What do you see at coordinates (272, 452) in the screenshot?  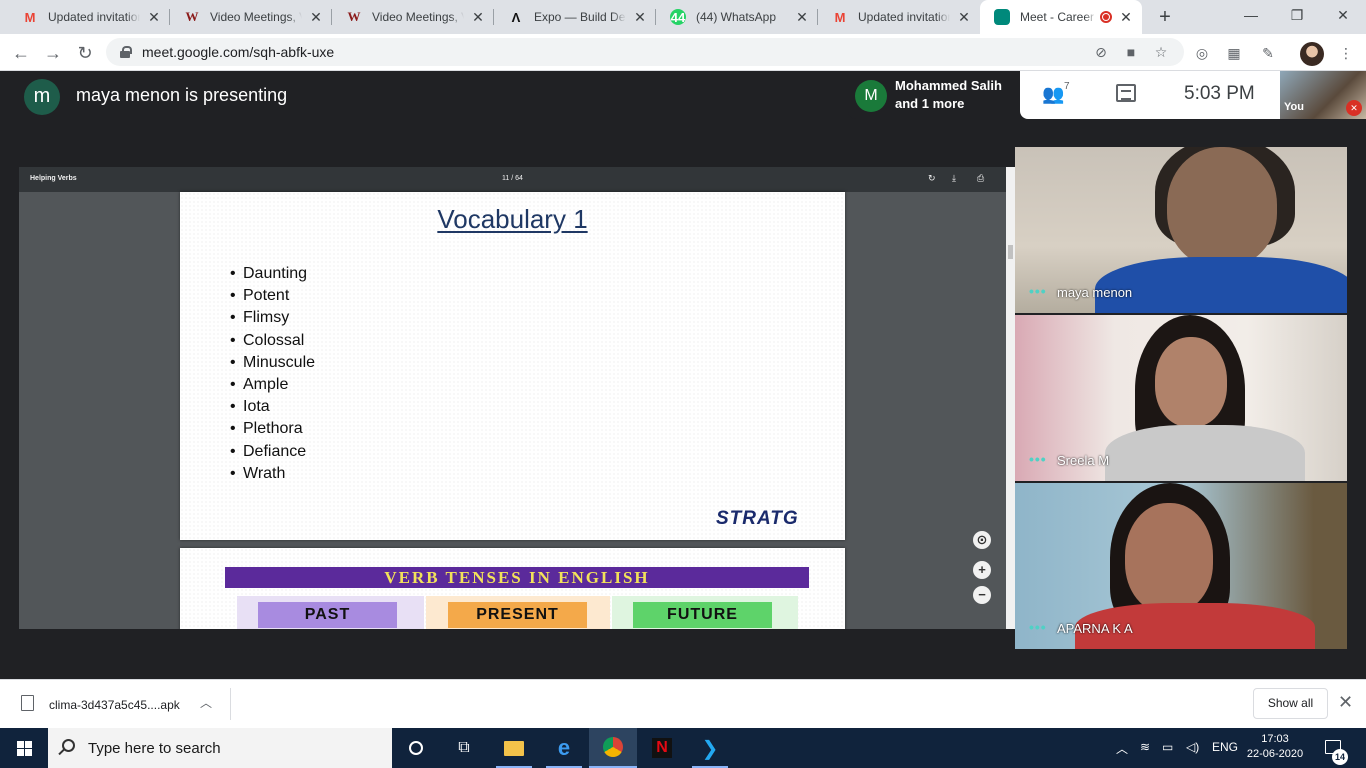 I see `list-item: Defiance` at bounding box center [272, 452].